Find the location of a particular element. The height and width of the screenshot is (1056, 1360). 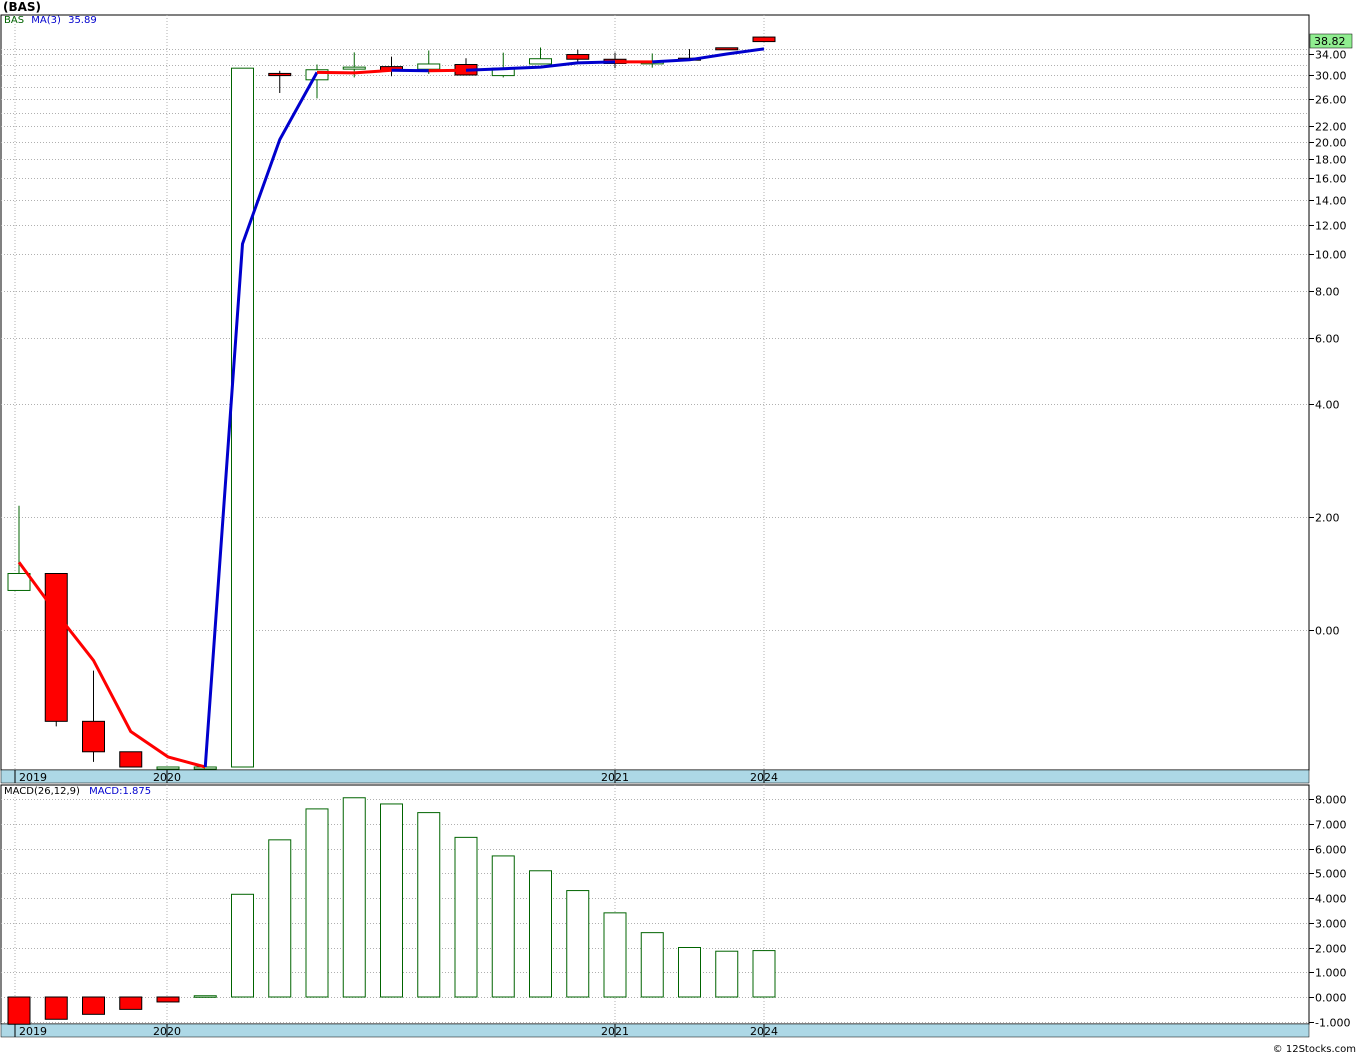

price-tick-label: 14.00 is located at coordinates (1331, 201).